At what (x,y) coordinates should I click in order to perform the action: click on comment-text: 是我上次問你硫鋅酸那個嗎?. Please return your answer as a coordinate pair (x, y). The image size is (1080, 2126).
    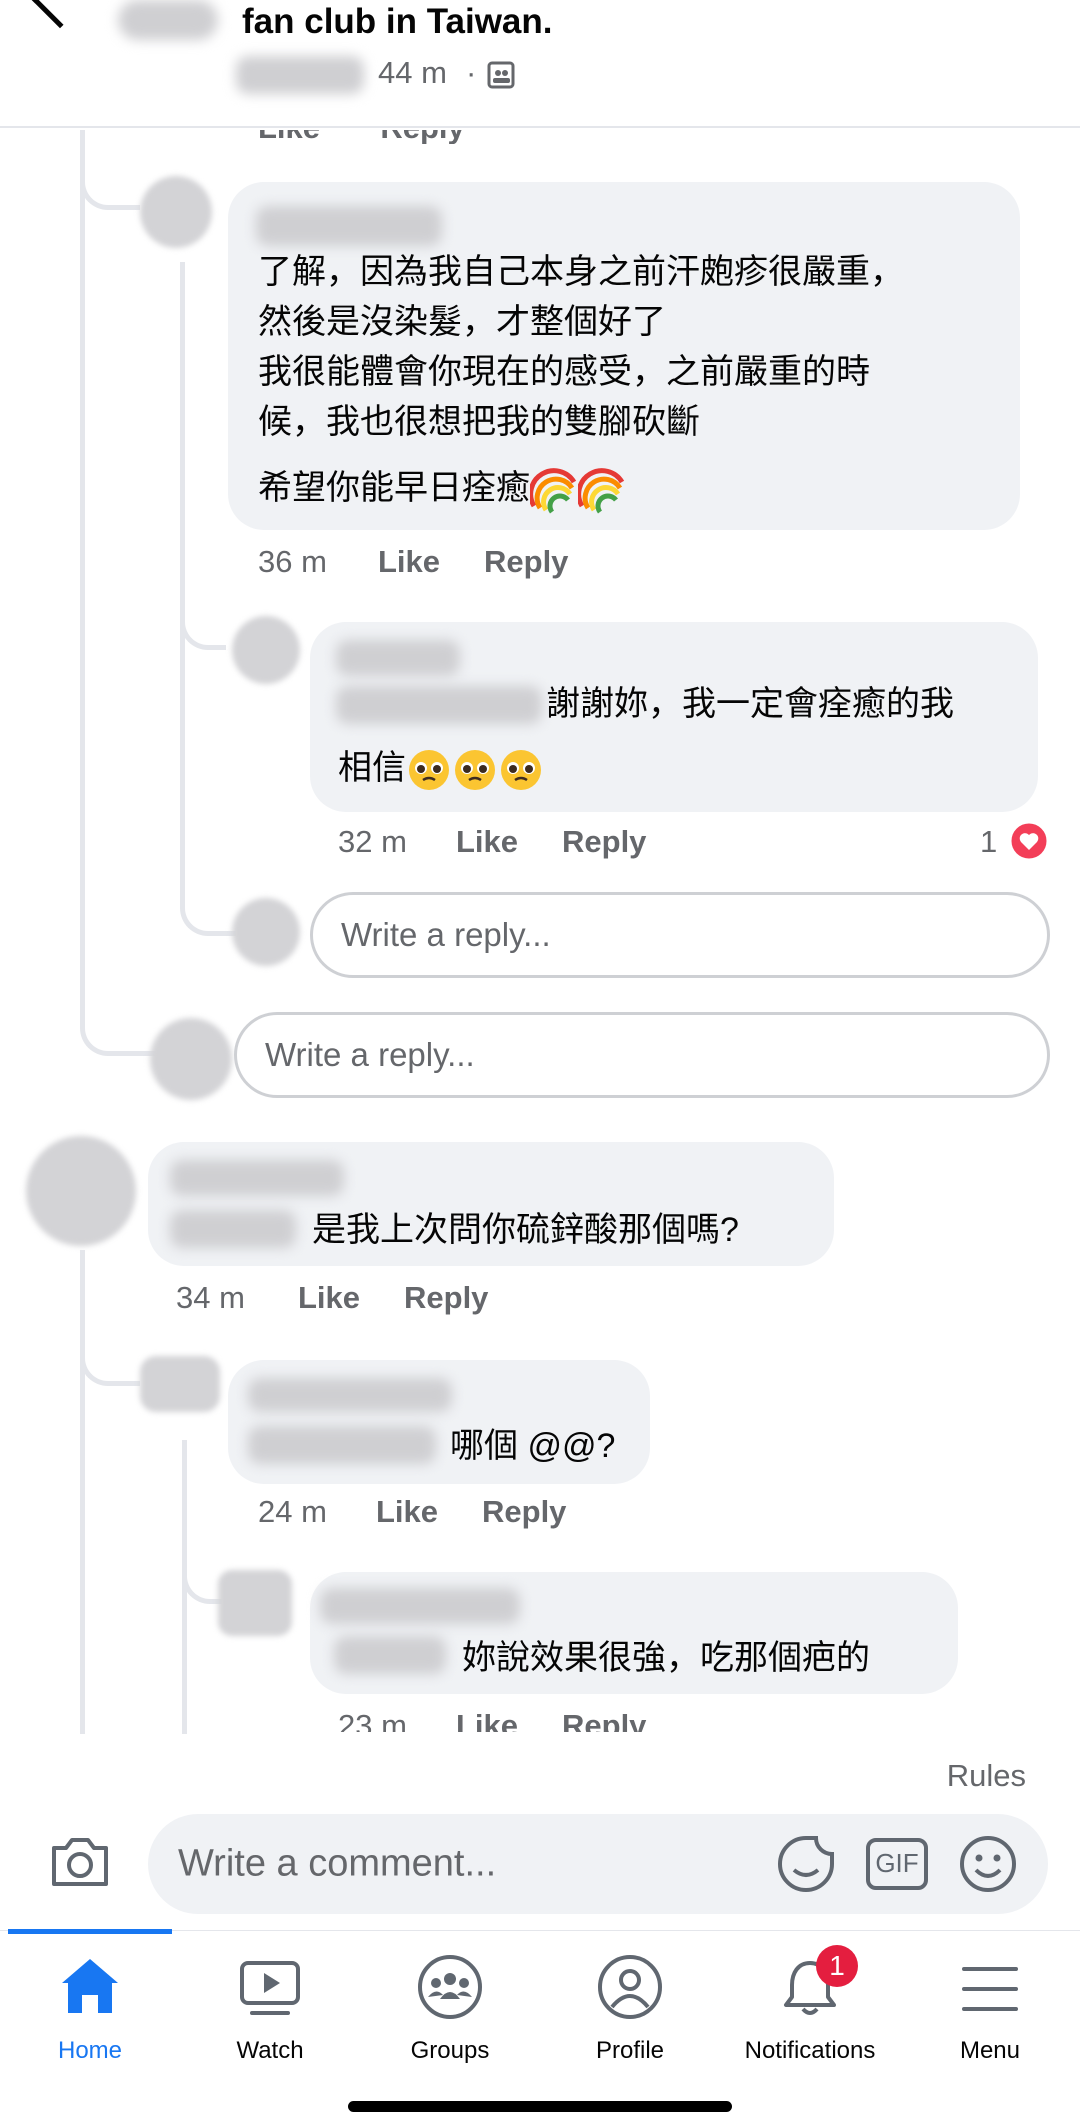
    Looking at the image, I should click on (525, 1230).